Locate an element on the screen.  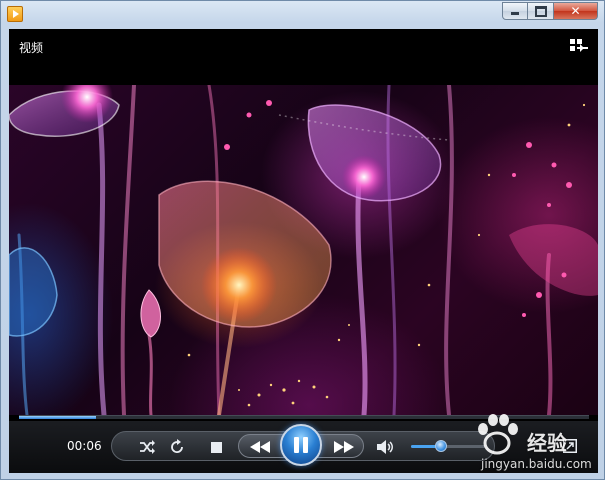
previous-button is located at coordinates (260, 447).